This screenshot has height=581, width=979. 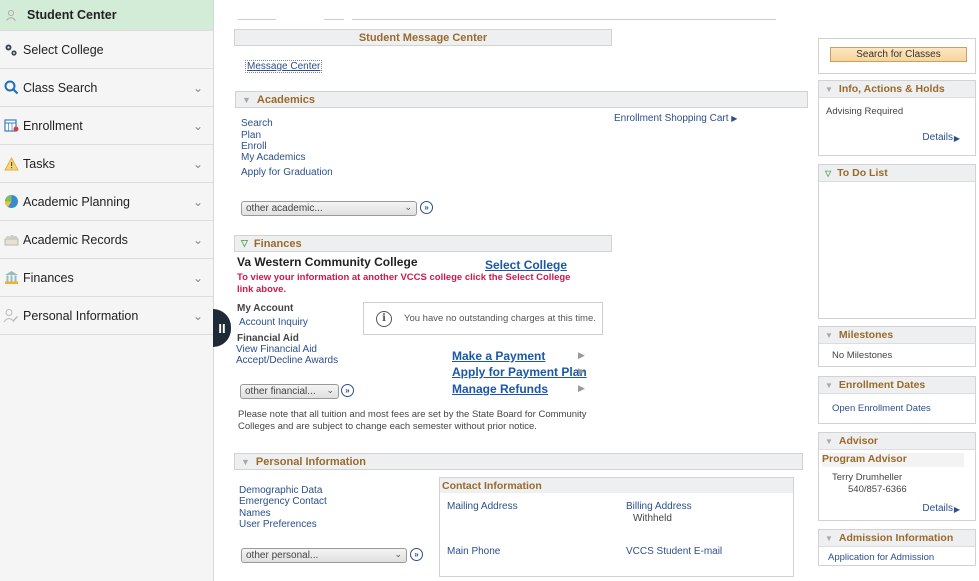 What do you see at coordinates (106, 126) in the screenshot?
I see `sidebar-item-enrollment: Enrollment ⌄` at bounding box center [106, 126].